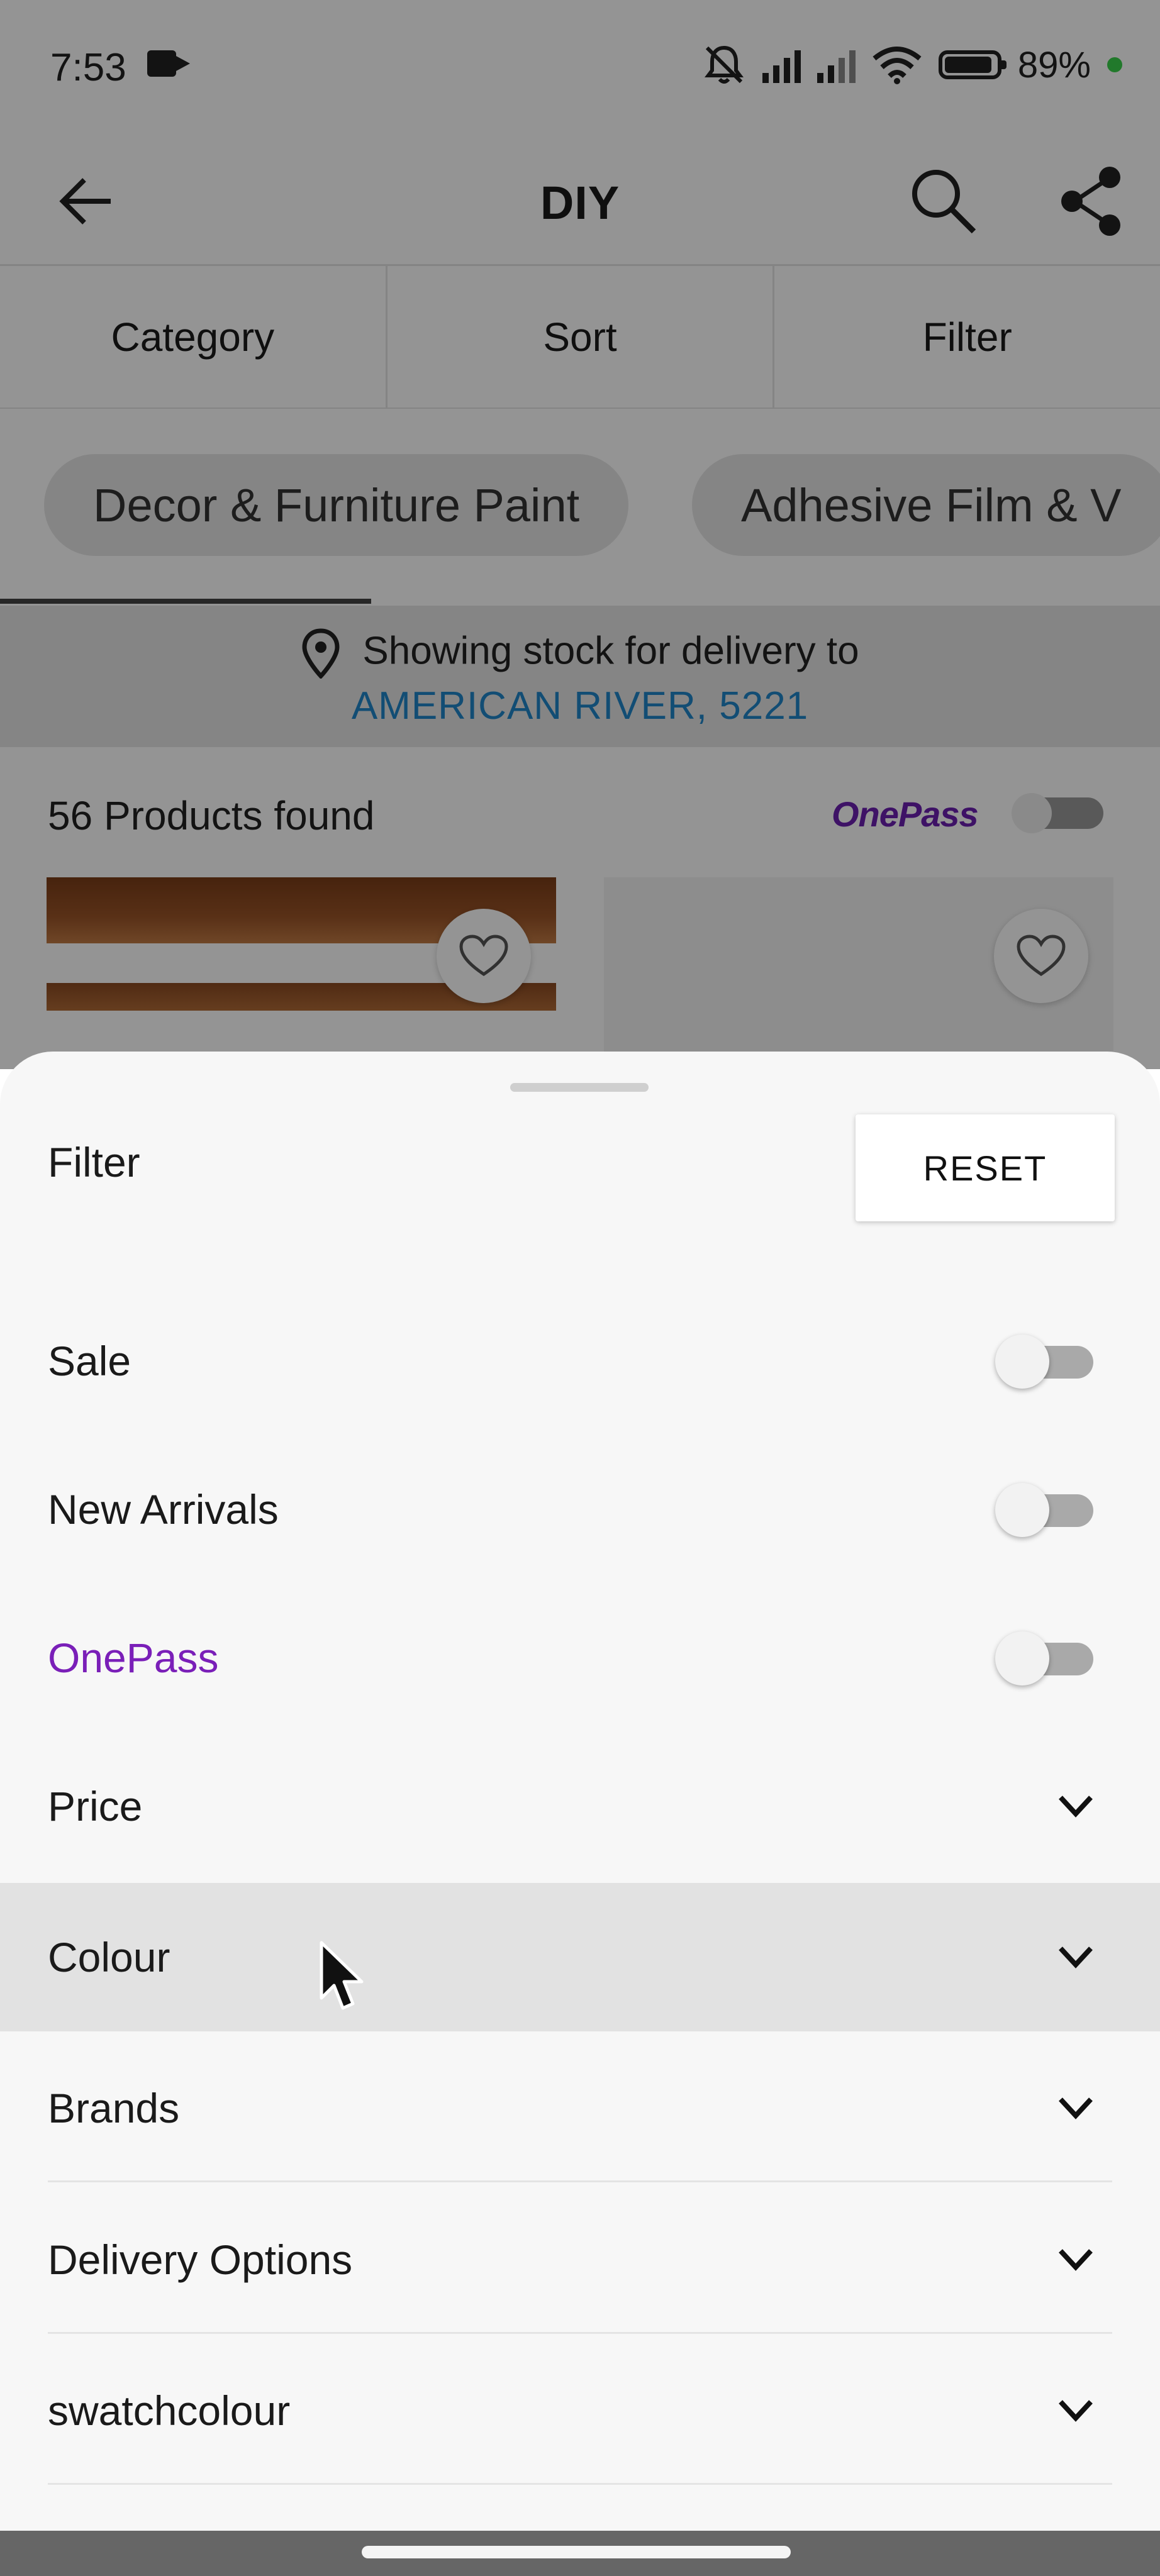  Describe the element at coordinates (1044, 1510) in the screenshot. I see `new-arrivals-toggle` at that location.